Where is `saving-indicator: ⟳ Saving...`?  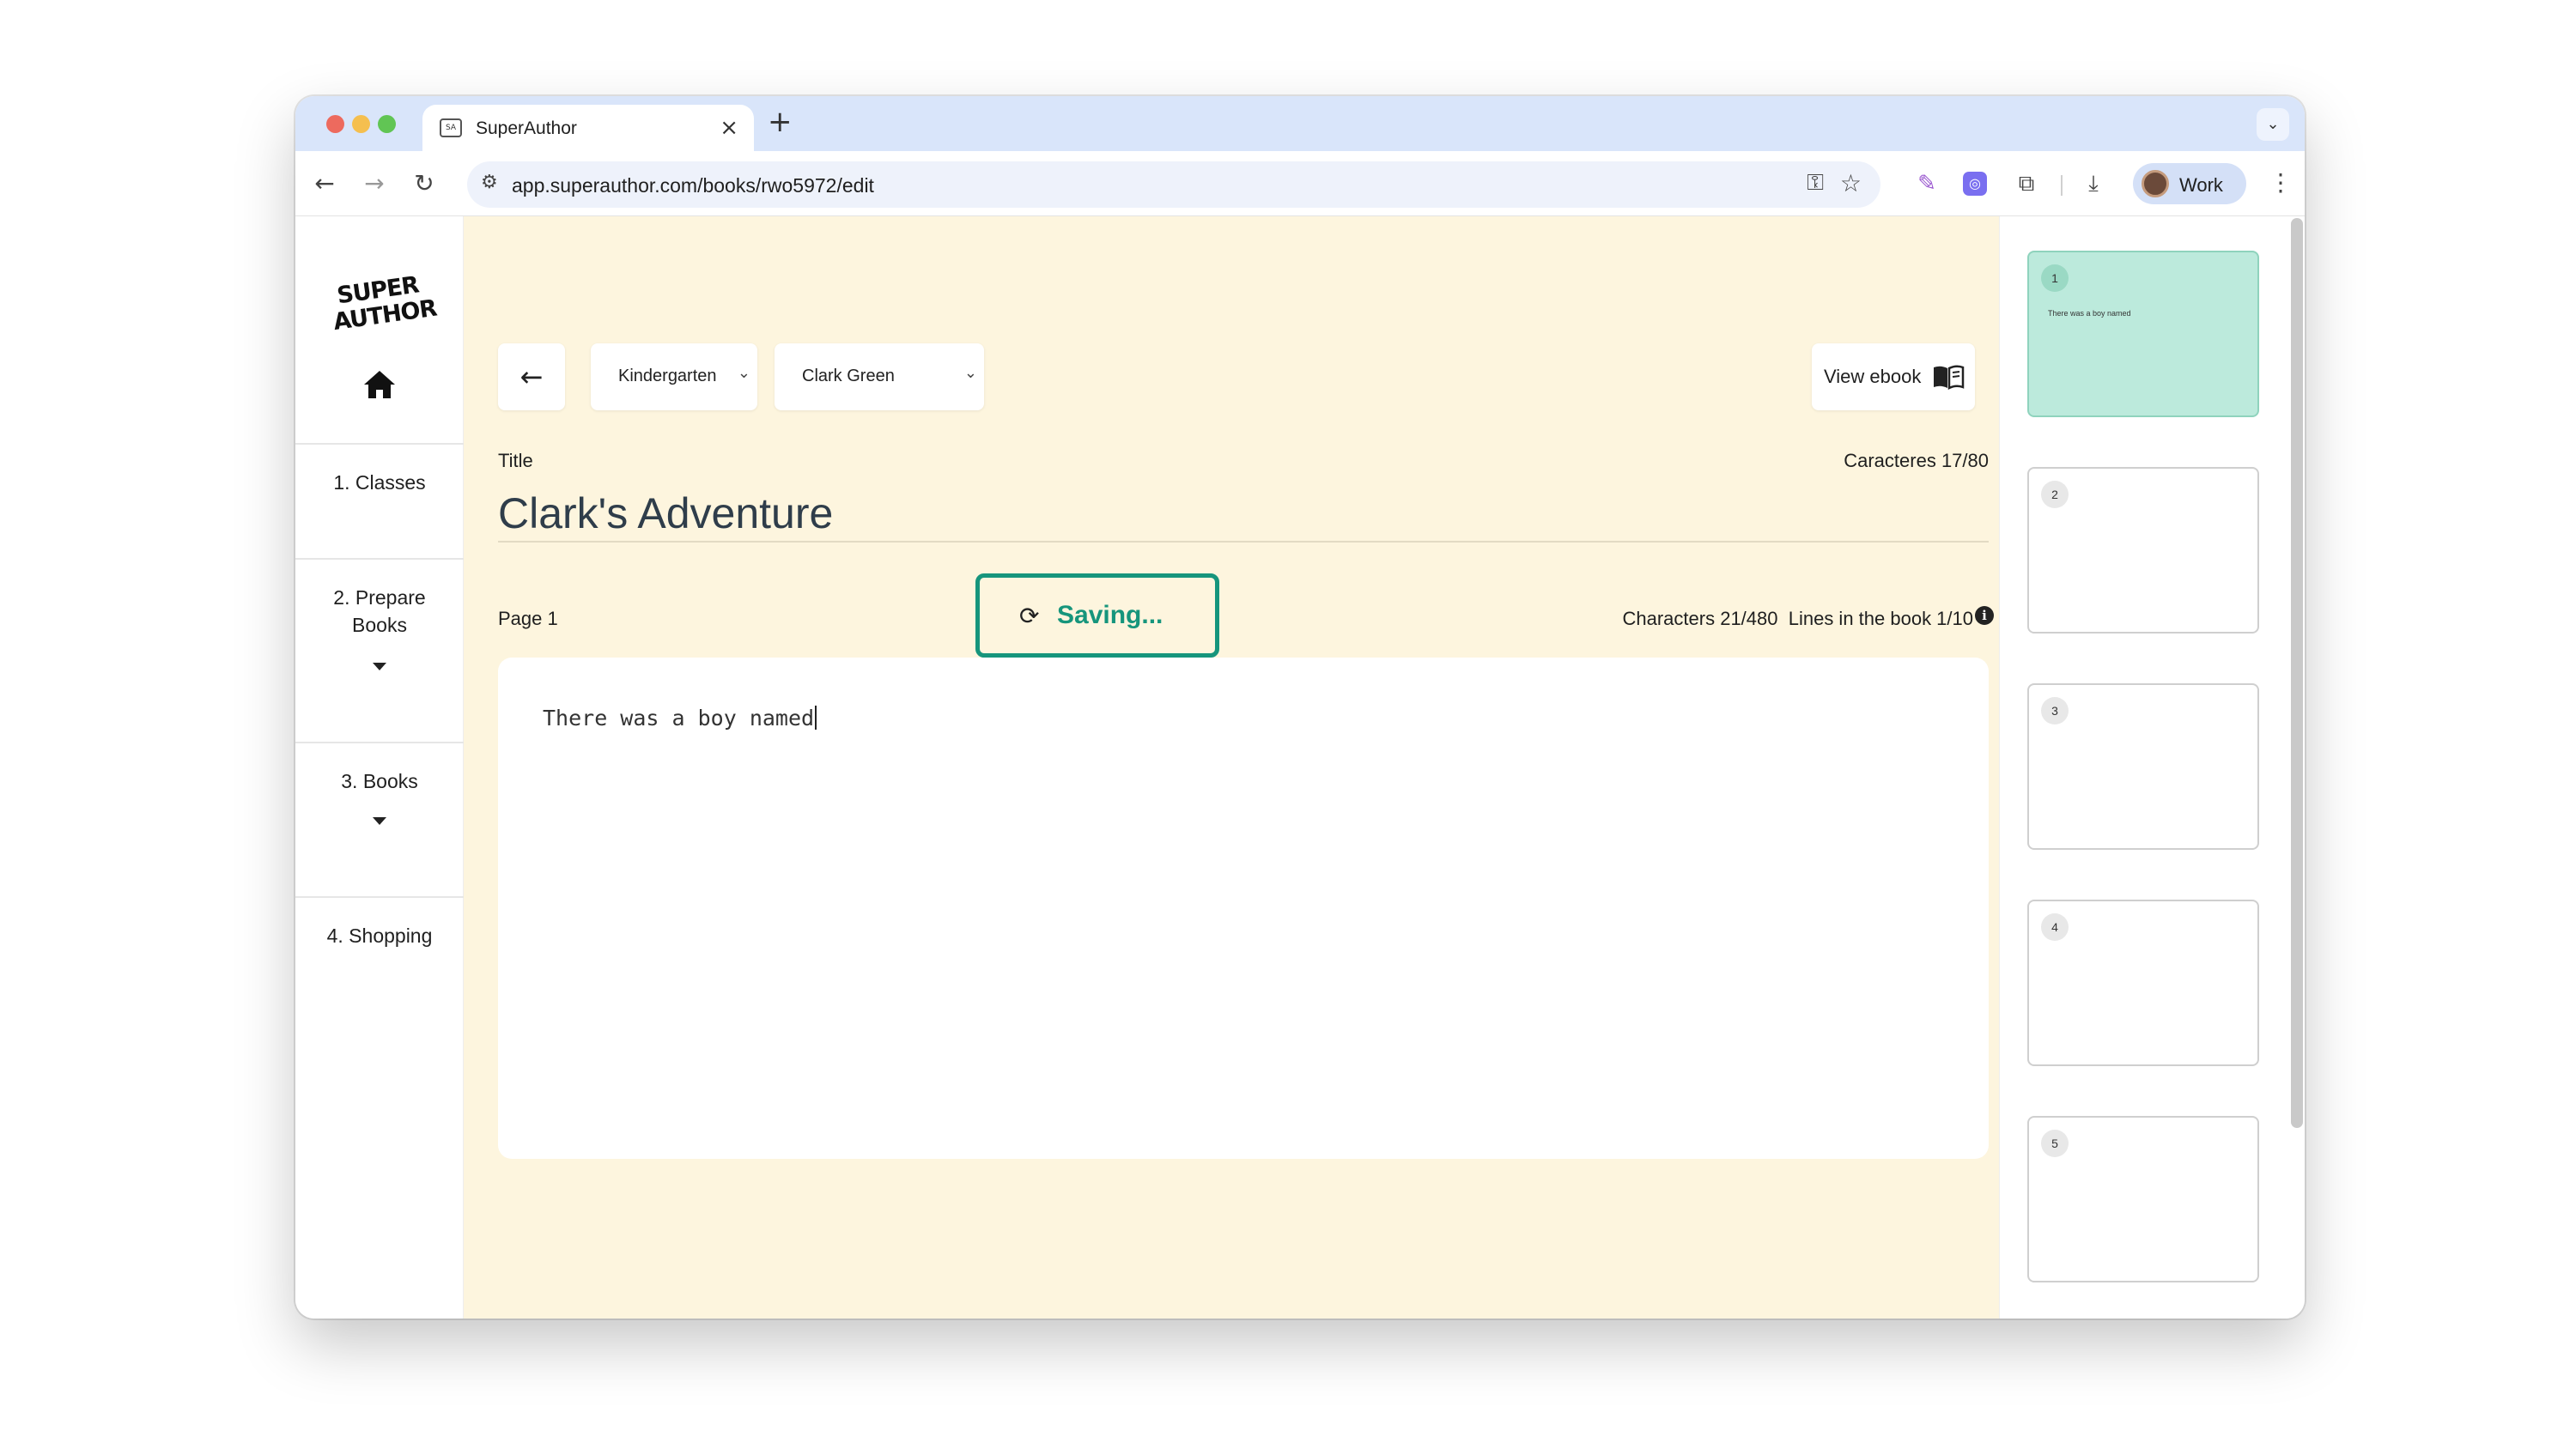
saving-indicator: ⟳ Saving... is located at coordinates (1097, 615).